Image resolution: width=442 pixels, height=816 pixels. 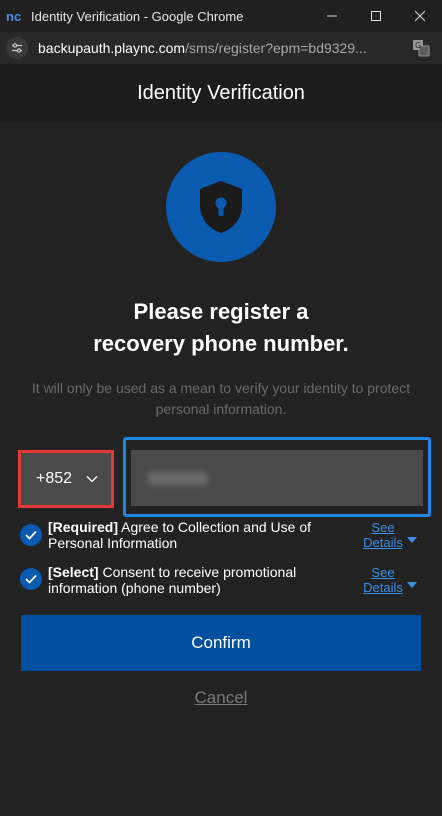 What do you see at coordinates (178, 478) in the screenshot?
I see `redacted-phone-number` at bounding box center [178, 478].